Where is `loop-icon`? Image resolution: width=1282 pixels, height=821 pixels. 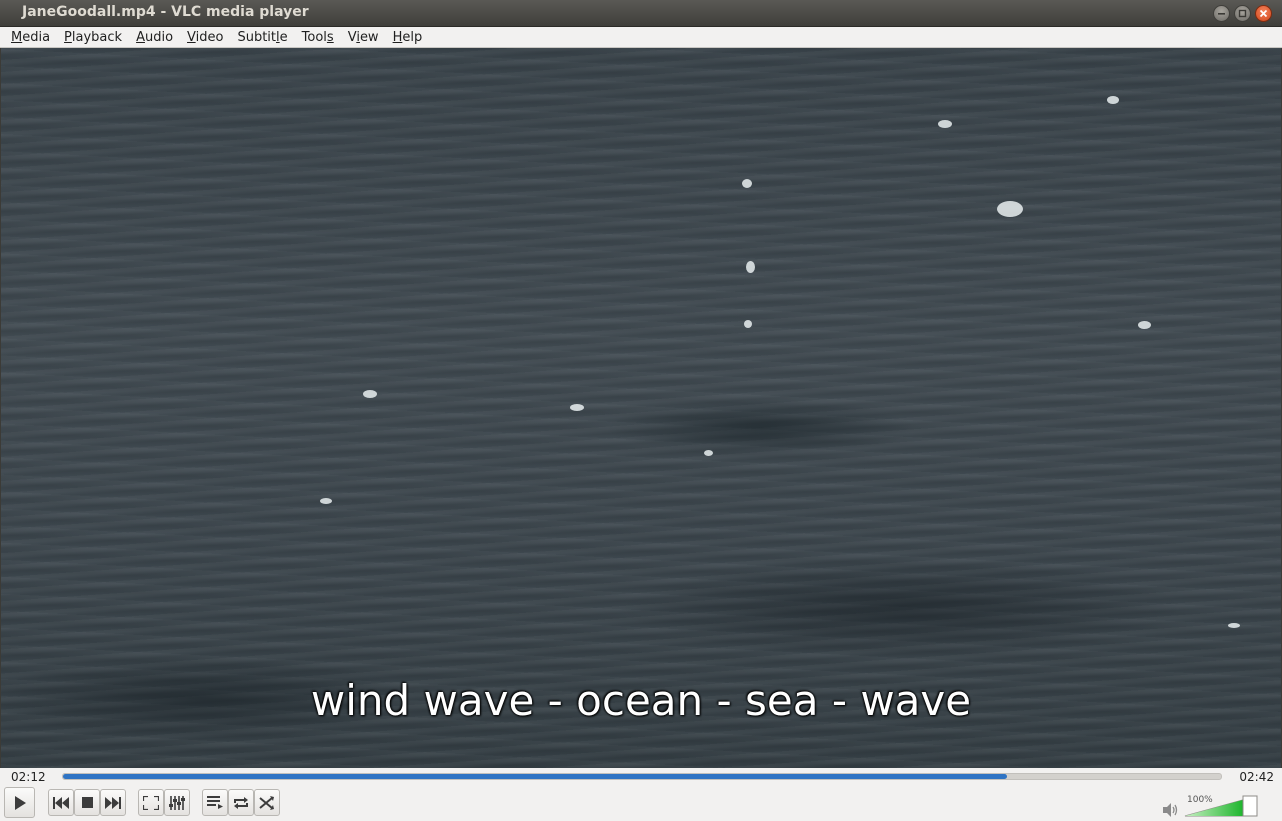
loop-icon is located at coordinates (241, 802).